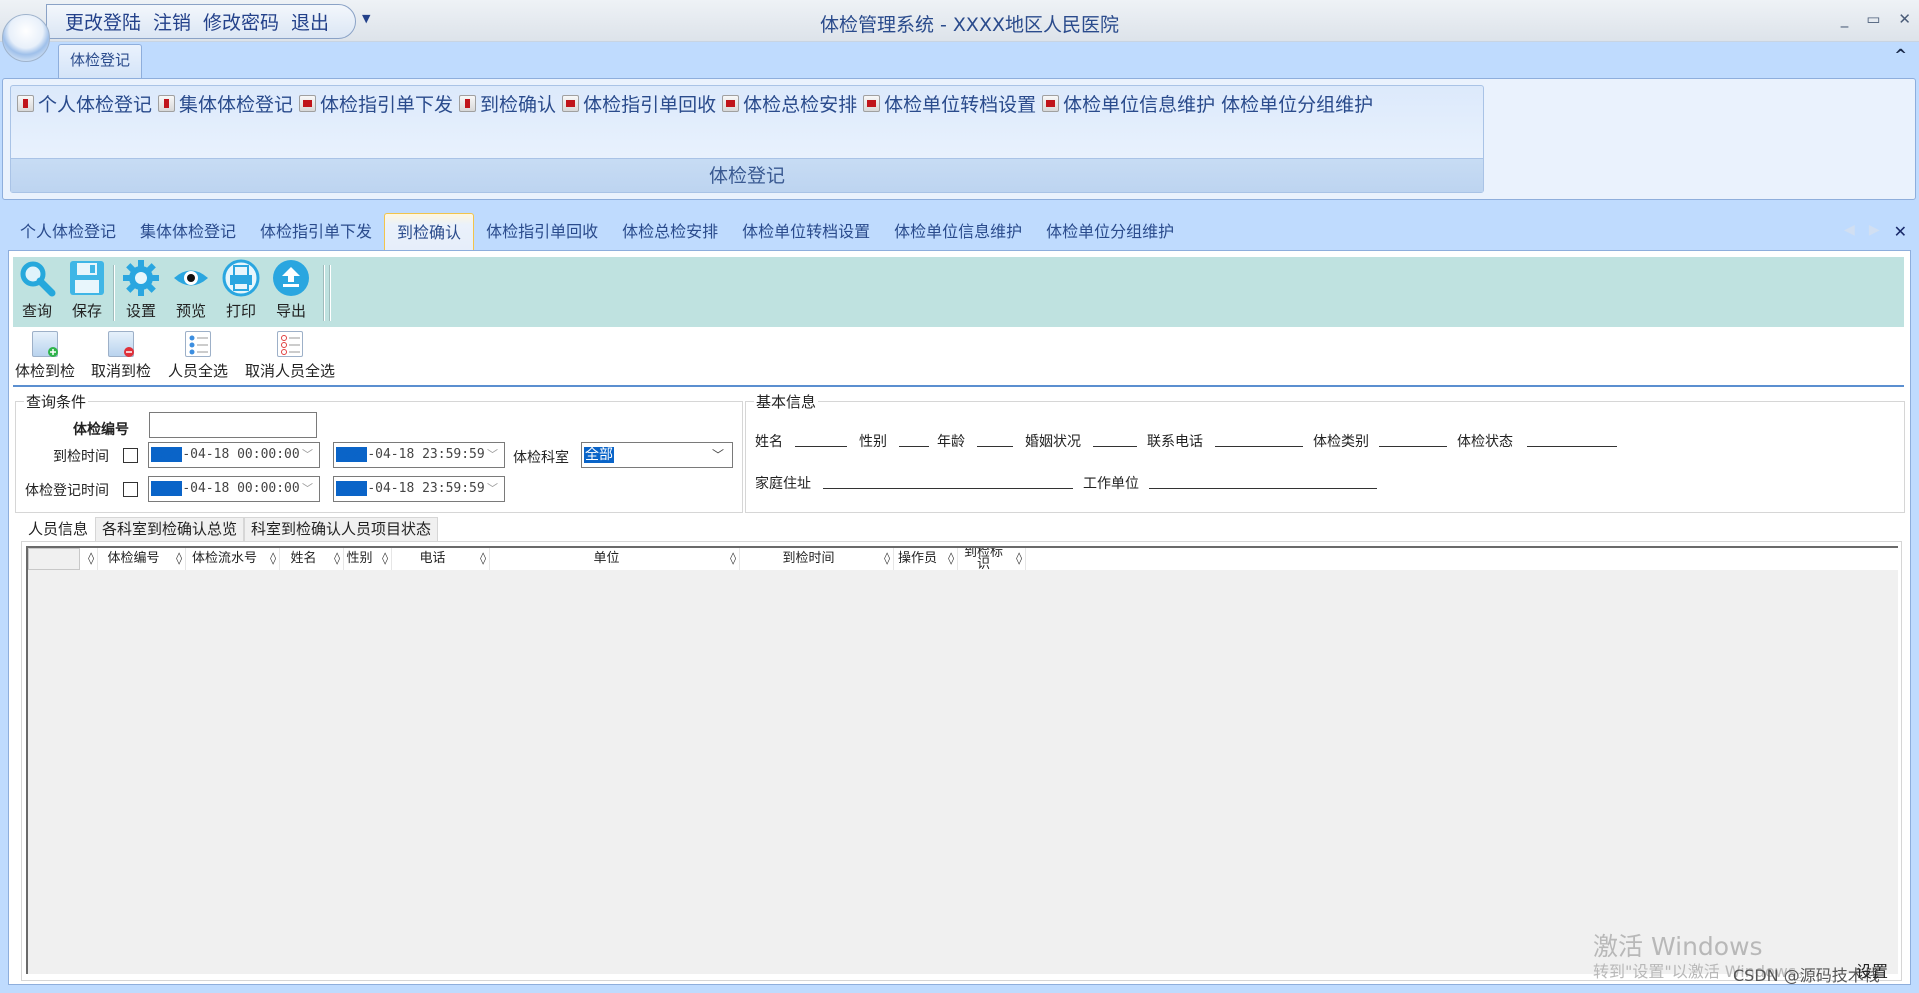 The width and height of the screenshot is (1919, 993). Describe the element at coordinates (130, 489) in the screenshot. I see `register-time-checkbox` at that location.